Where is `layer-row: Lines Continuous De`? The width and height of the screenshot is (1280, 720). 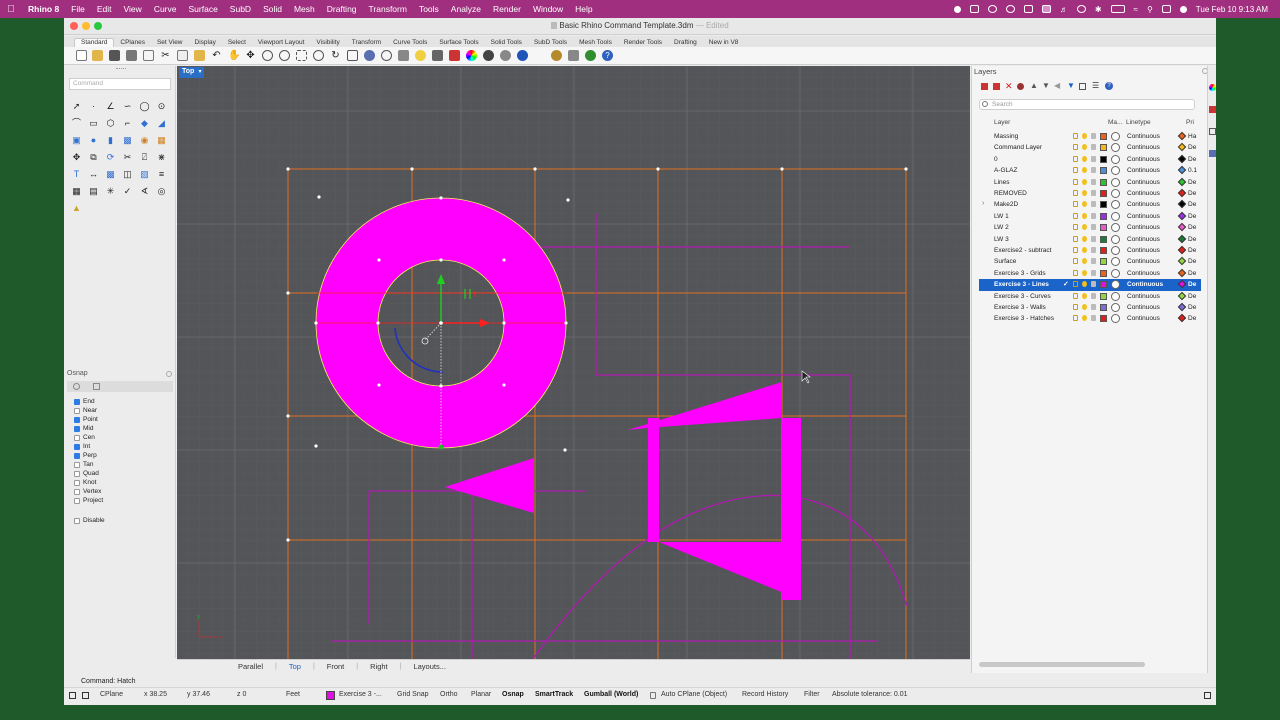
layer-row: Lines Continuous De is located at coordinates (1090, 182).